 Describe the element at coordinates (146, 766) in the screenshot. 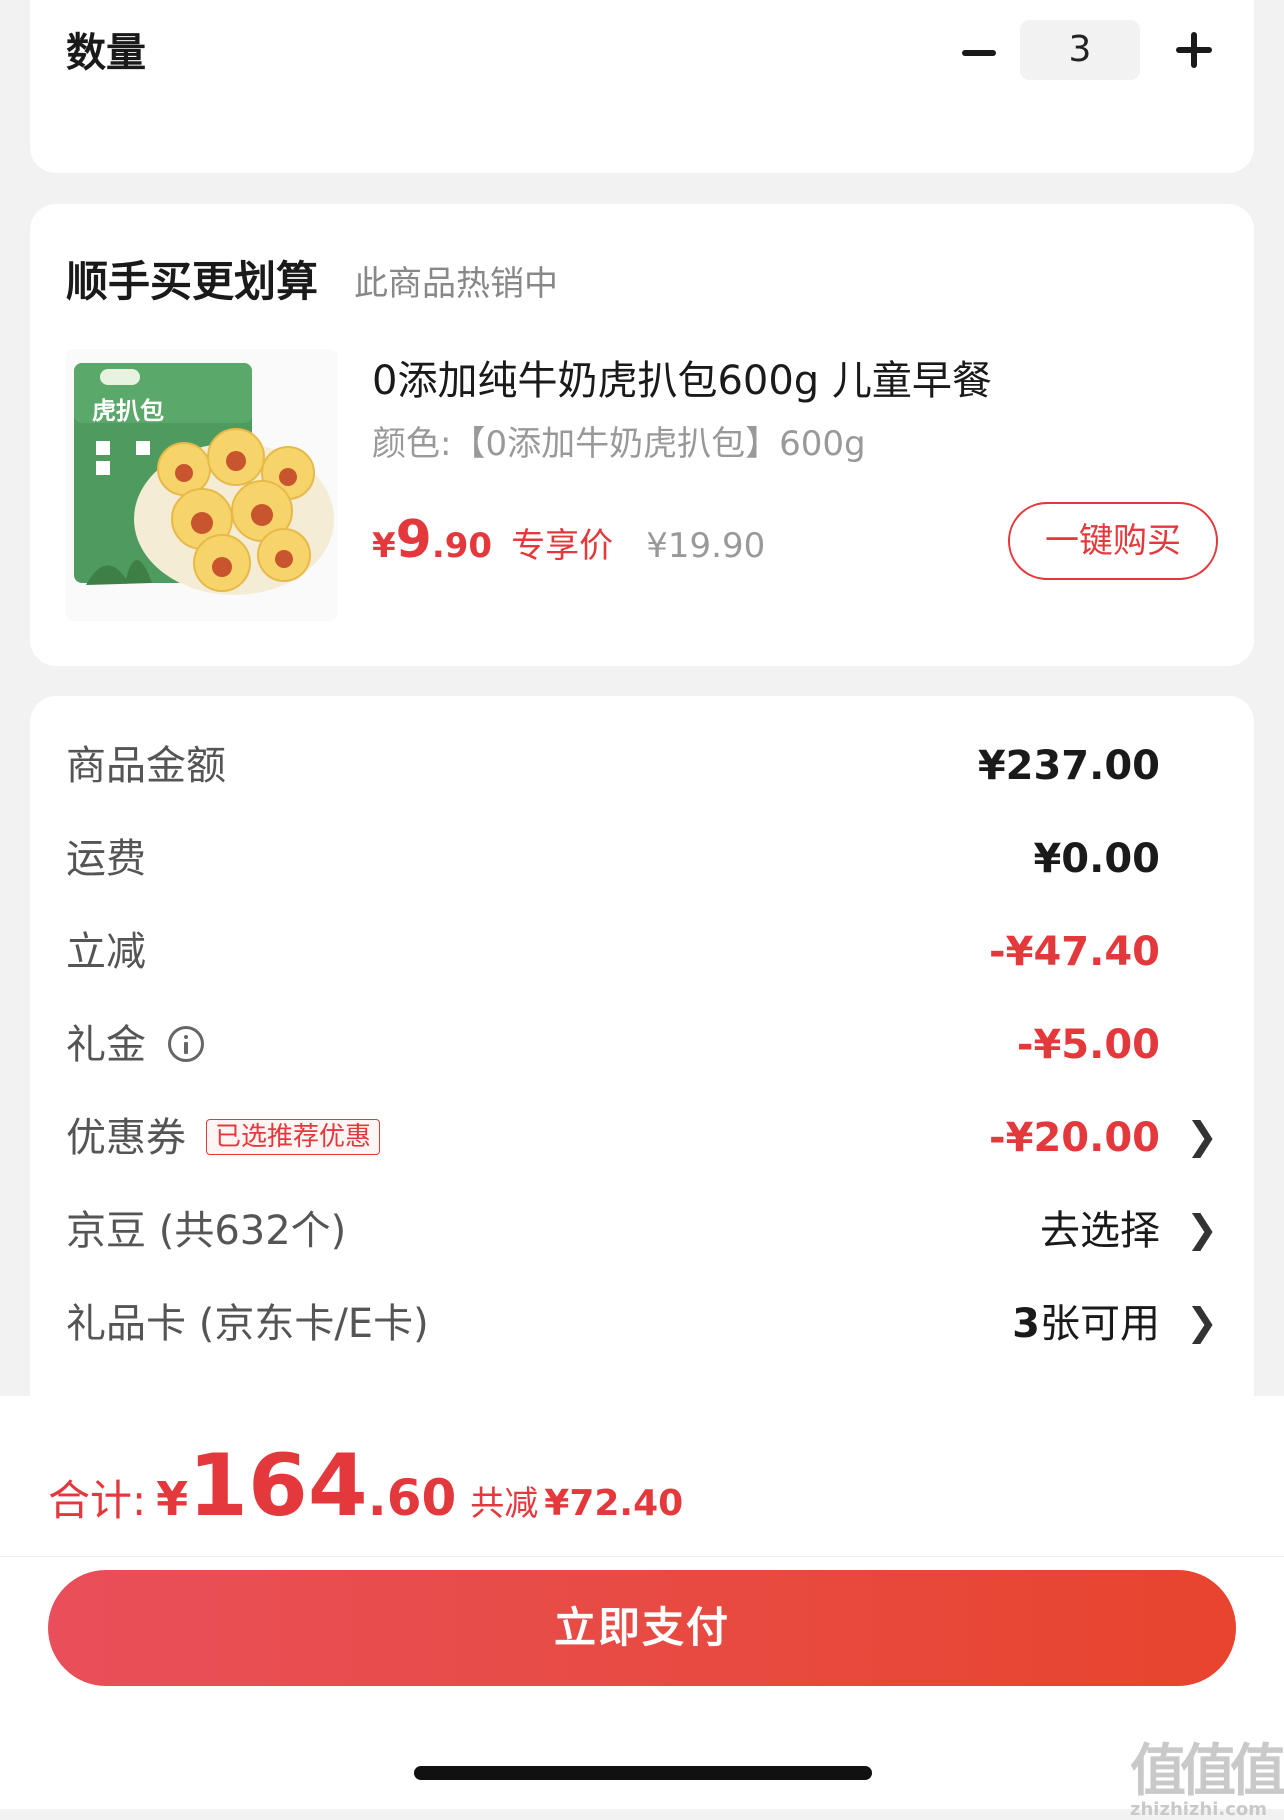

I see `goods-amount-label: 商品金额` at that location.